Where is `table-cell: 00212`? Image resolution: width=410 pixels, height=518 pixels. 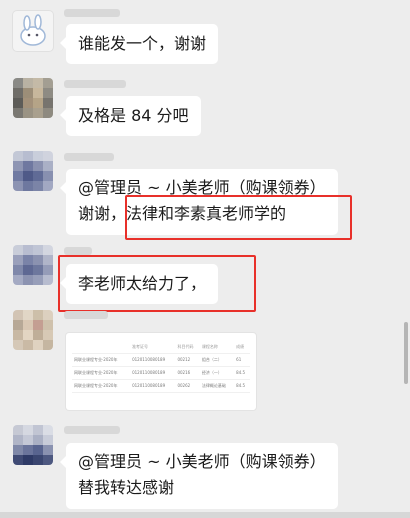
table-cell: 00212 is located at coordinates (187, 360).